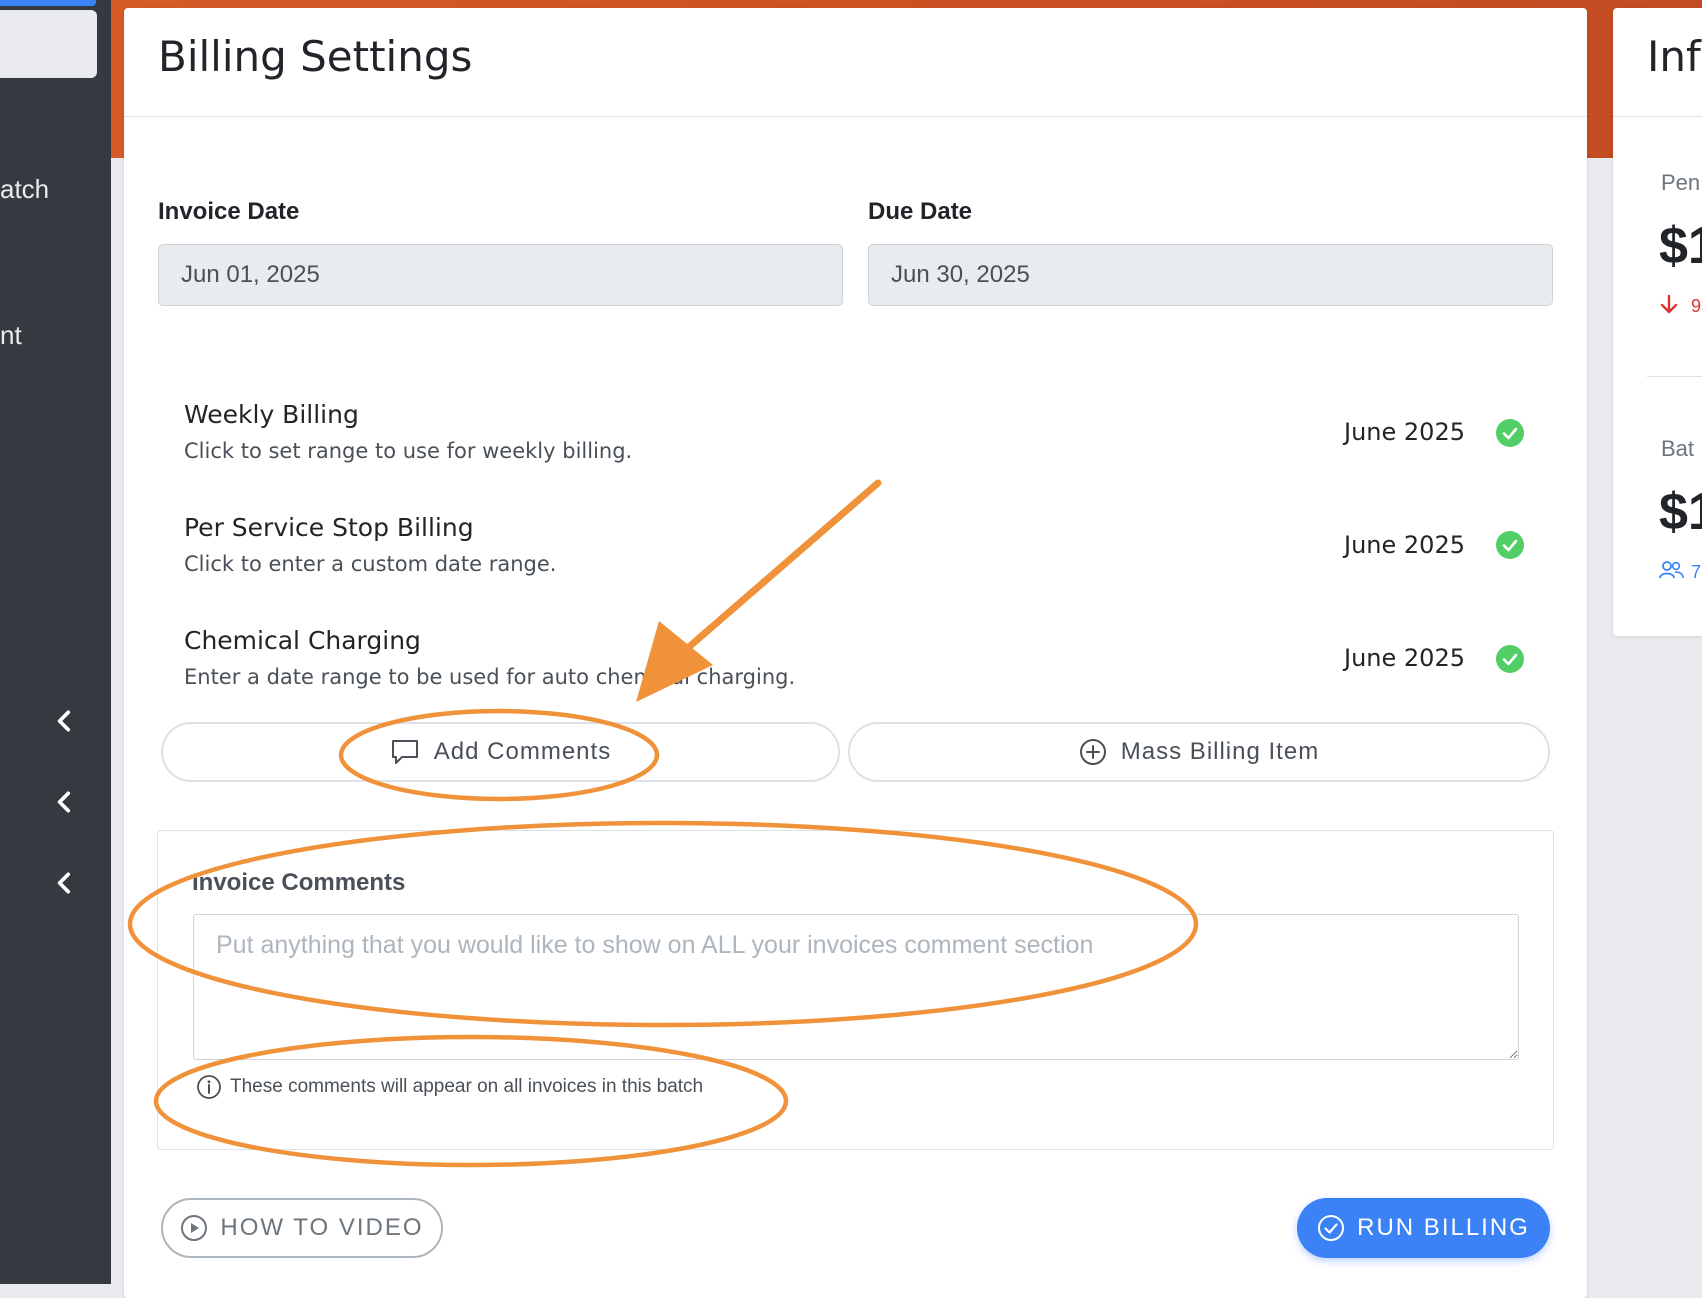 This screenshot has width=1702, height=1298. I want to click on add-comments-button: Add Comments, so click(500, 752).